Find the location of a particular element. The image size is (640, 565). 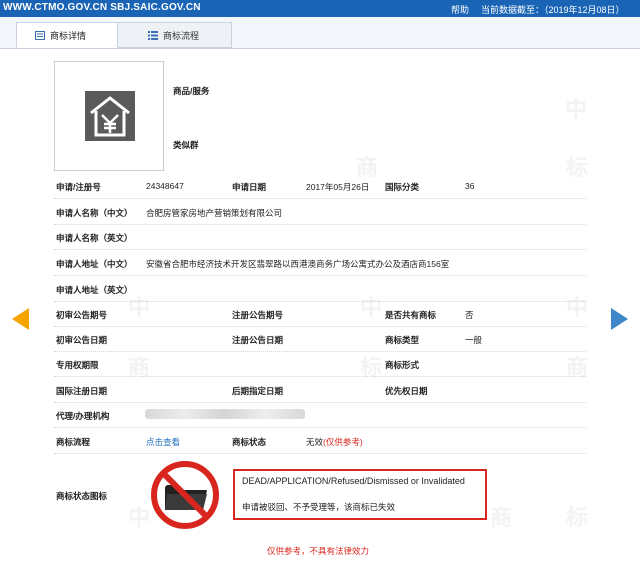

status-value: 无效(仅供参考) is located at coordinates (334, 442).